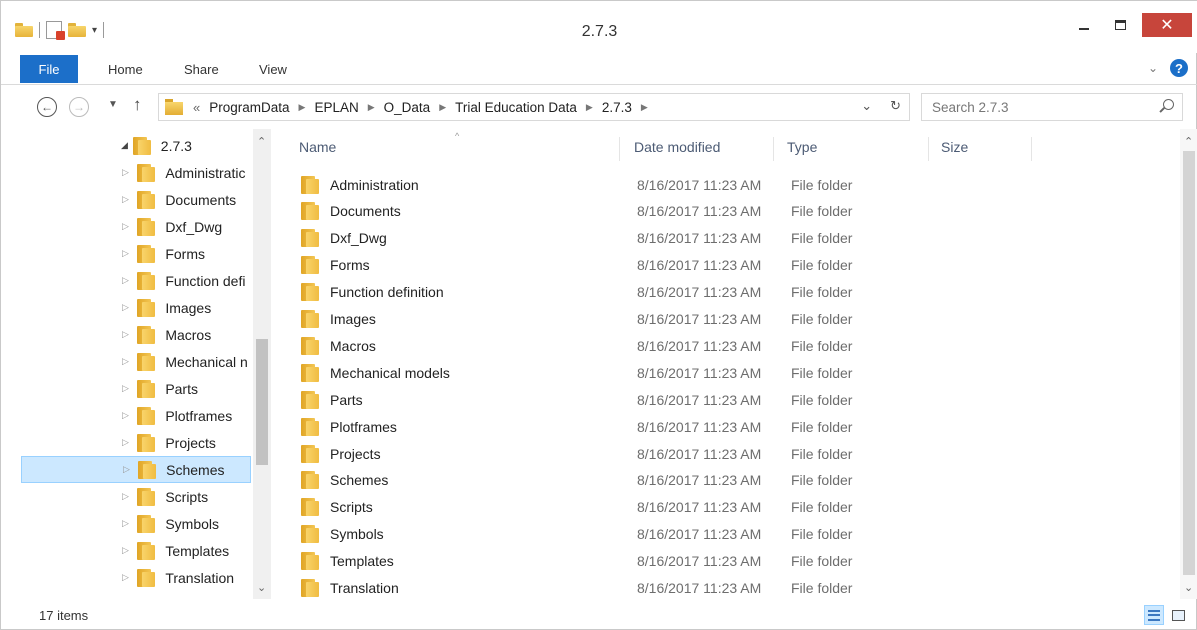 This screenshot has height=630, width=1197. Describe the element at coordinates (136, 523) in the screenshot. I see `tree-item: ▷ Symbols` at that location.